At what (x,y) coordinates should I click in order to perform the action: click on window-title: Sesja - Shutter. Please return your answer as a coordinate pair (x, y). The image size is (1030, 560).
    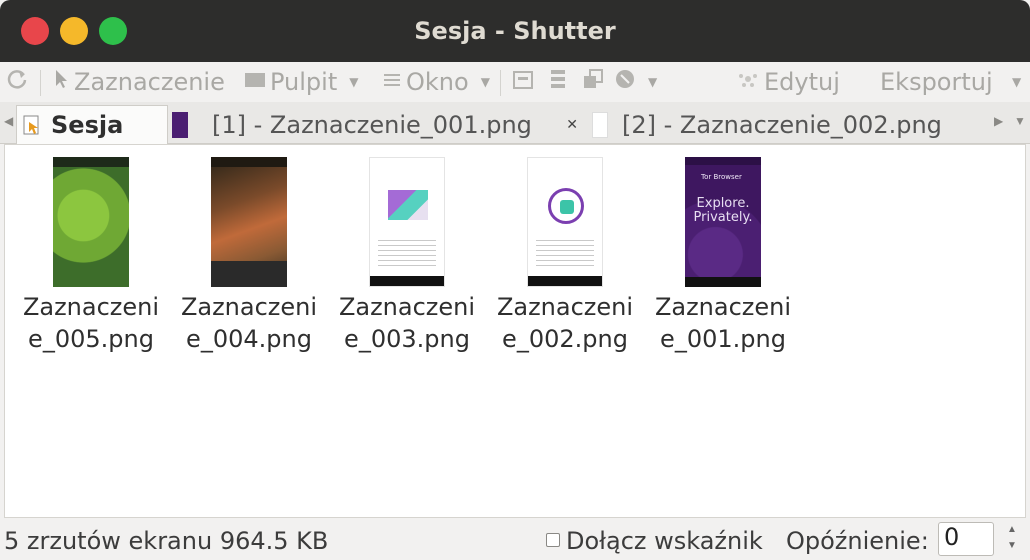
    Looking at the image, I should click on (515, 31).